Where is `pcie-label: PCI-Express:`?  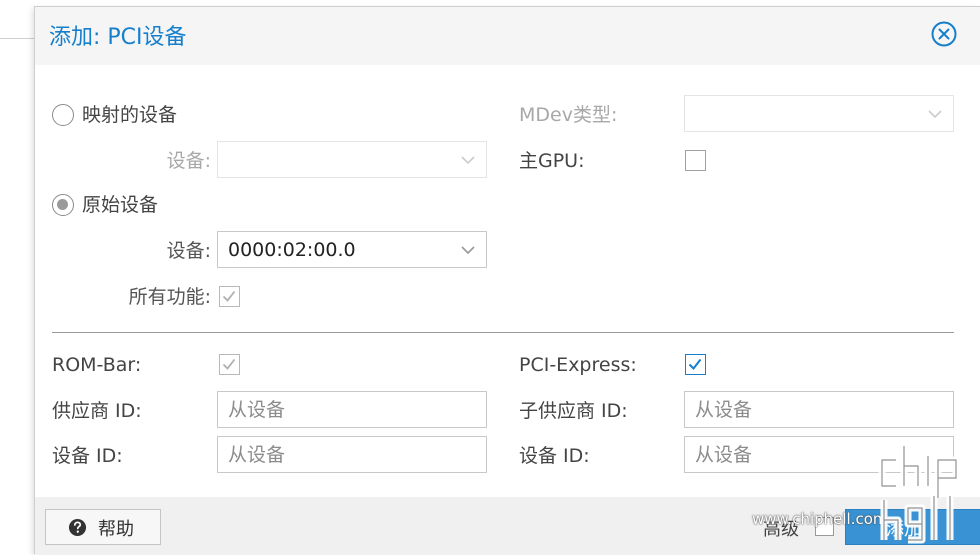
pcie-label: PCI-Express: is located at coordinates (578, 365).